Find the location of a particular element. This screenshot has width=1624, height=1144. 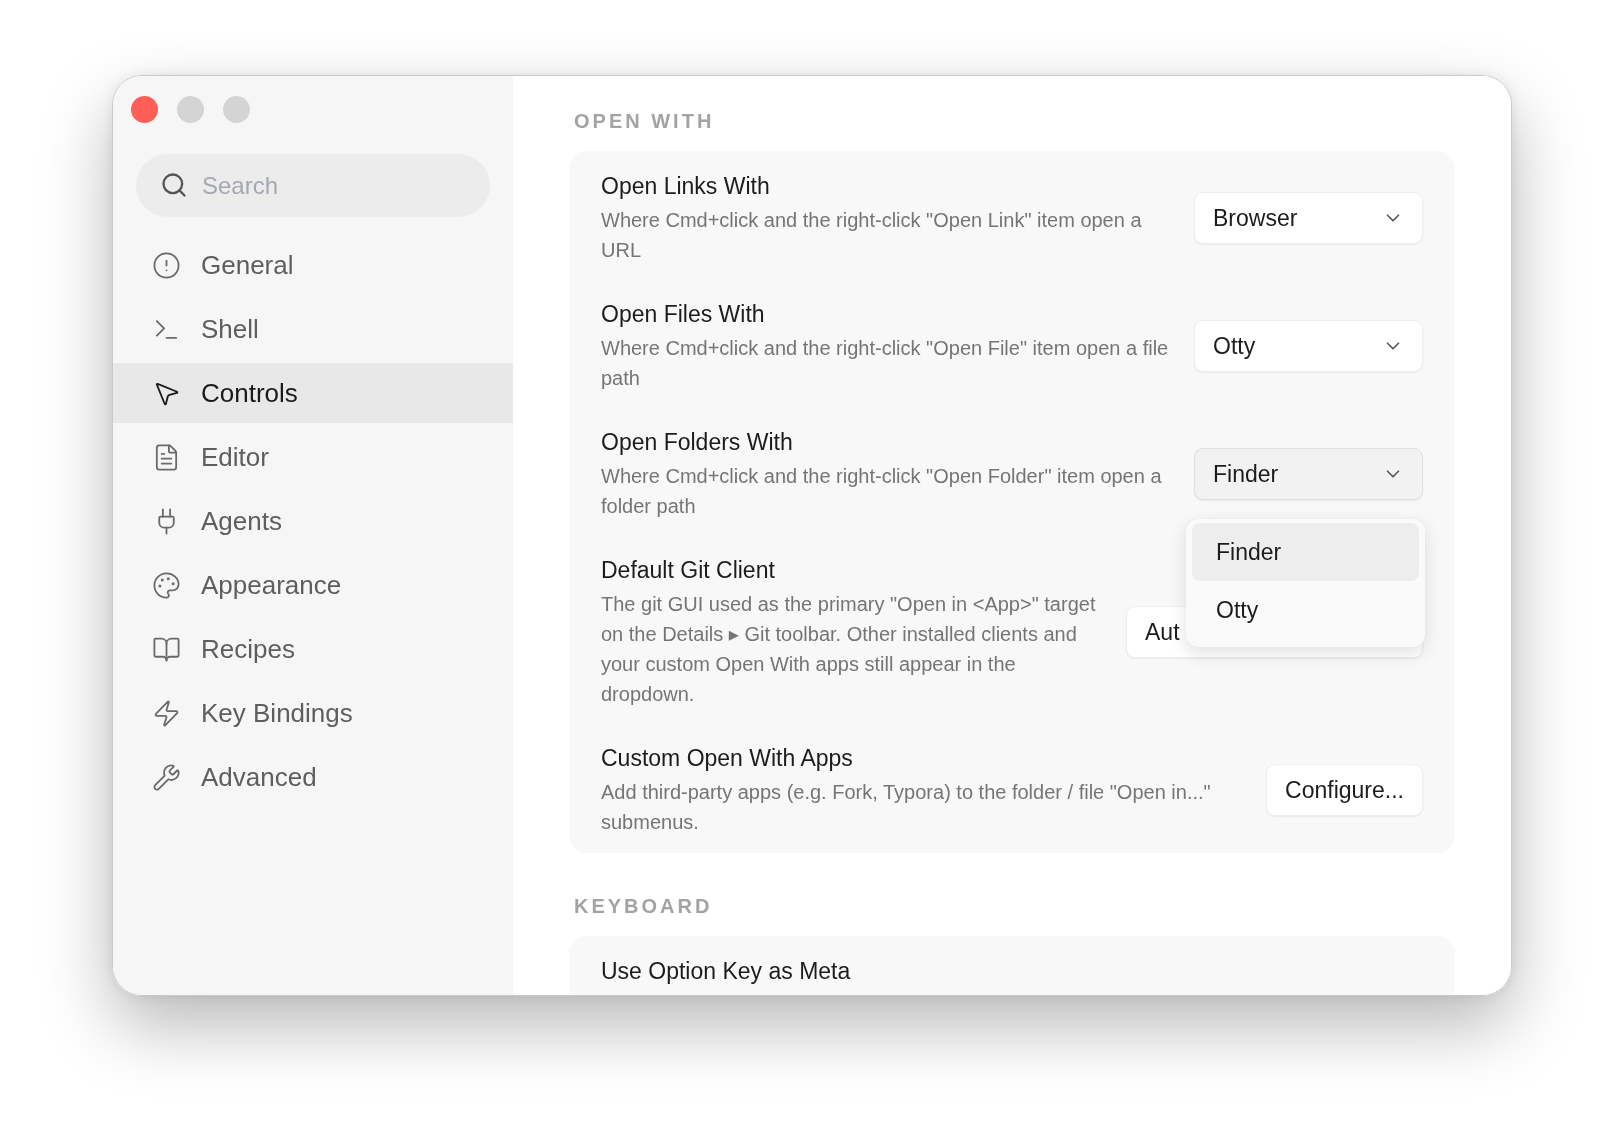

alert-circle-icon is located at coordinates (166, 265).